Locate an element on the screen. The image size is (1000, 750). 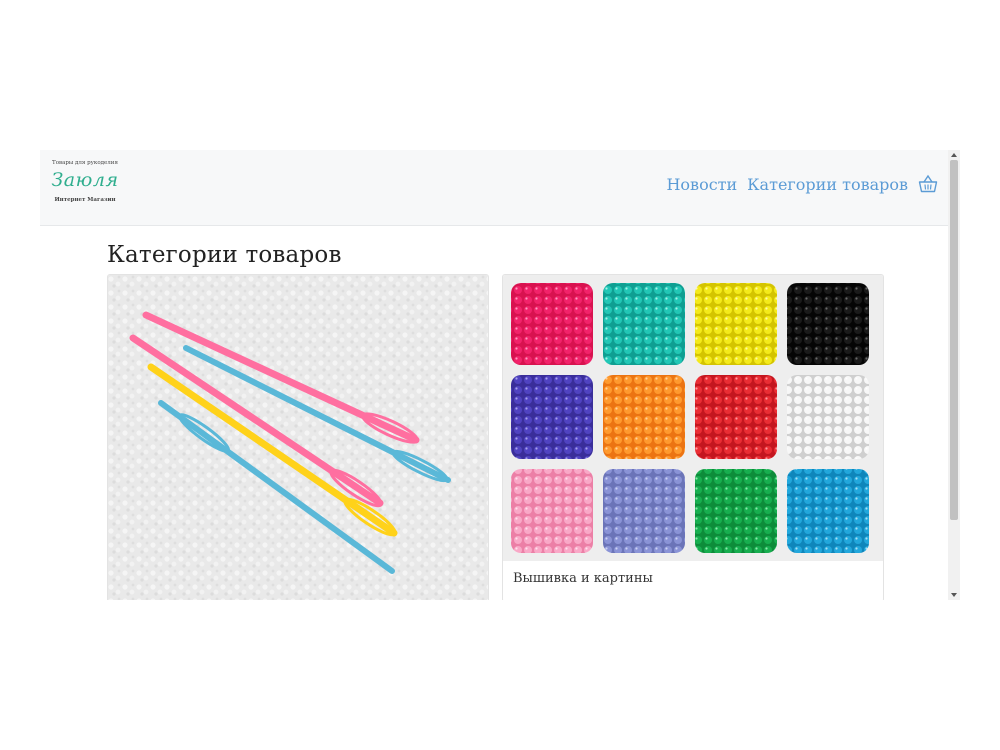
basket-icon is located at coordinates (928, 184).